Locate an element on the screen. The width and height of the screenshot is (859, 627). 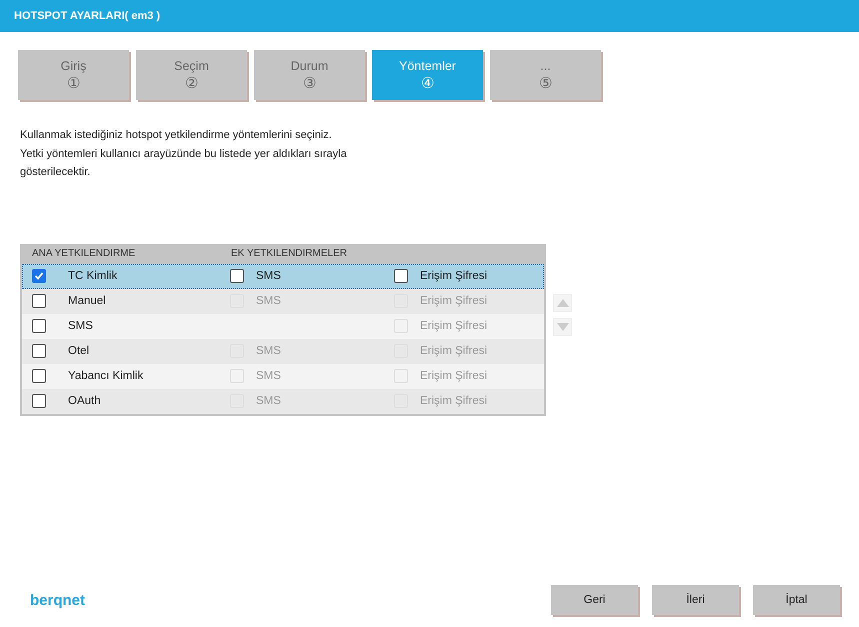
method-label: Manuel is located at coordinates (87, 301).